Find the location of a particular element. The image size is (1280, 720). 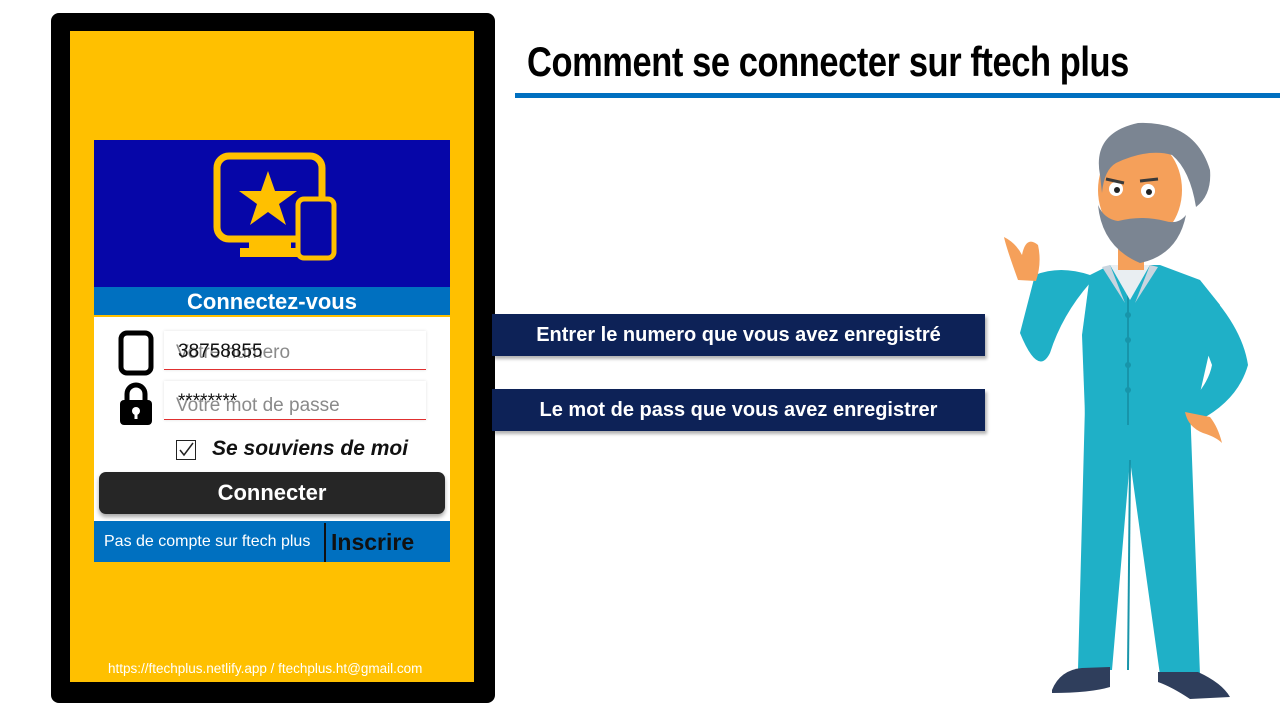

password-callout: Le mot de pass que vous avez enregistrer is located at coordinates (738, 410).